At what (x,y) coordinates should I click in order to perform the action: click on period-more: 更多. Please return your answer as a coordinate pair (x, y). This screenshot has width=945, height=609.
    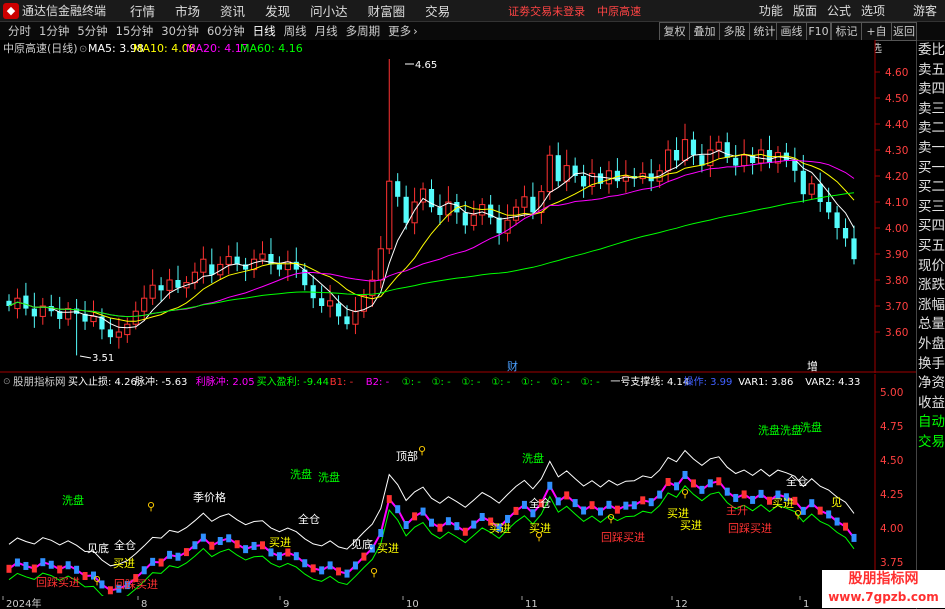
    Looking at the image, I should click on (399, 31).